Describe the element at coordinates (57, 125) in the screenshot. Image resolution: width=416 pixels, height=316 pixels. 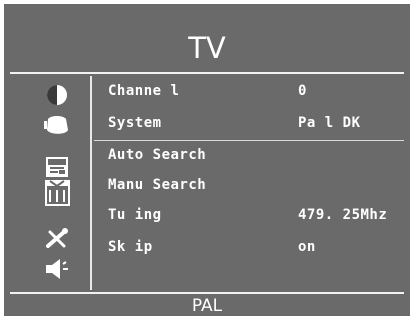
I see `sound-icon` at that location.